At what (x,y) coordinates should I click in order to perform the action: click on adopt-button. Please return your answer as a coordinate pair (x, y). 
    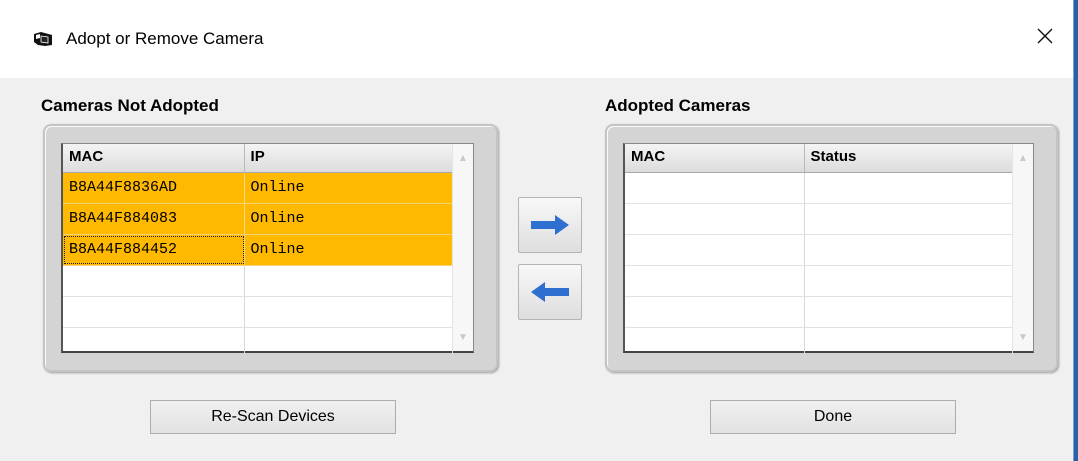
    Looking at the image, I should click on (550, 225).